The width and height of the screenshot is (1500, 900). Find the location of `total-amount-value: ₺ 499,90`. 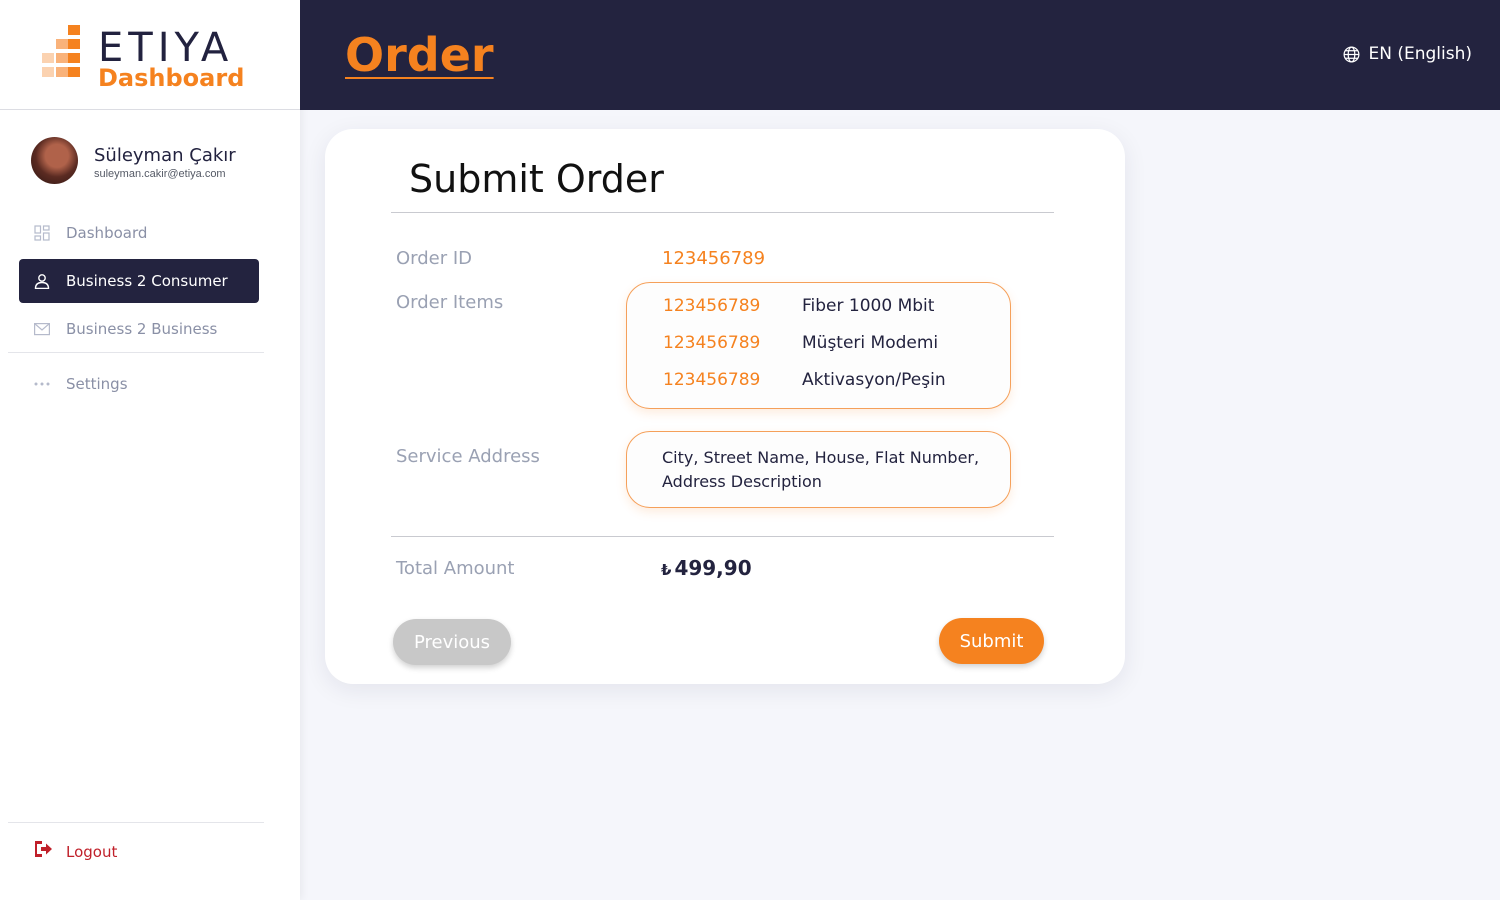

total-amount-value: ₺ 499,90 is located at coordinates (706, 568).